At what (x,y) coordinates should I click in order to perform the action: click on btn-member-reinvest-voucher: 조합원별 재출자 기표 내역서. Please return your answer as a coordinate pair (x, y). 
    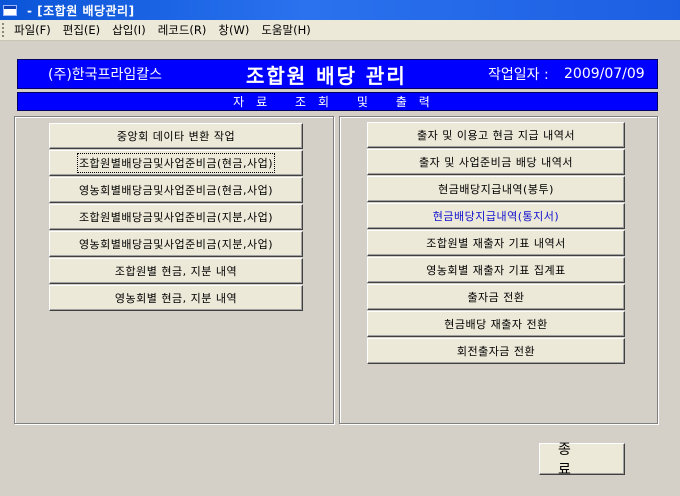
    Looking at the image, I should click on (496, 243).